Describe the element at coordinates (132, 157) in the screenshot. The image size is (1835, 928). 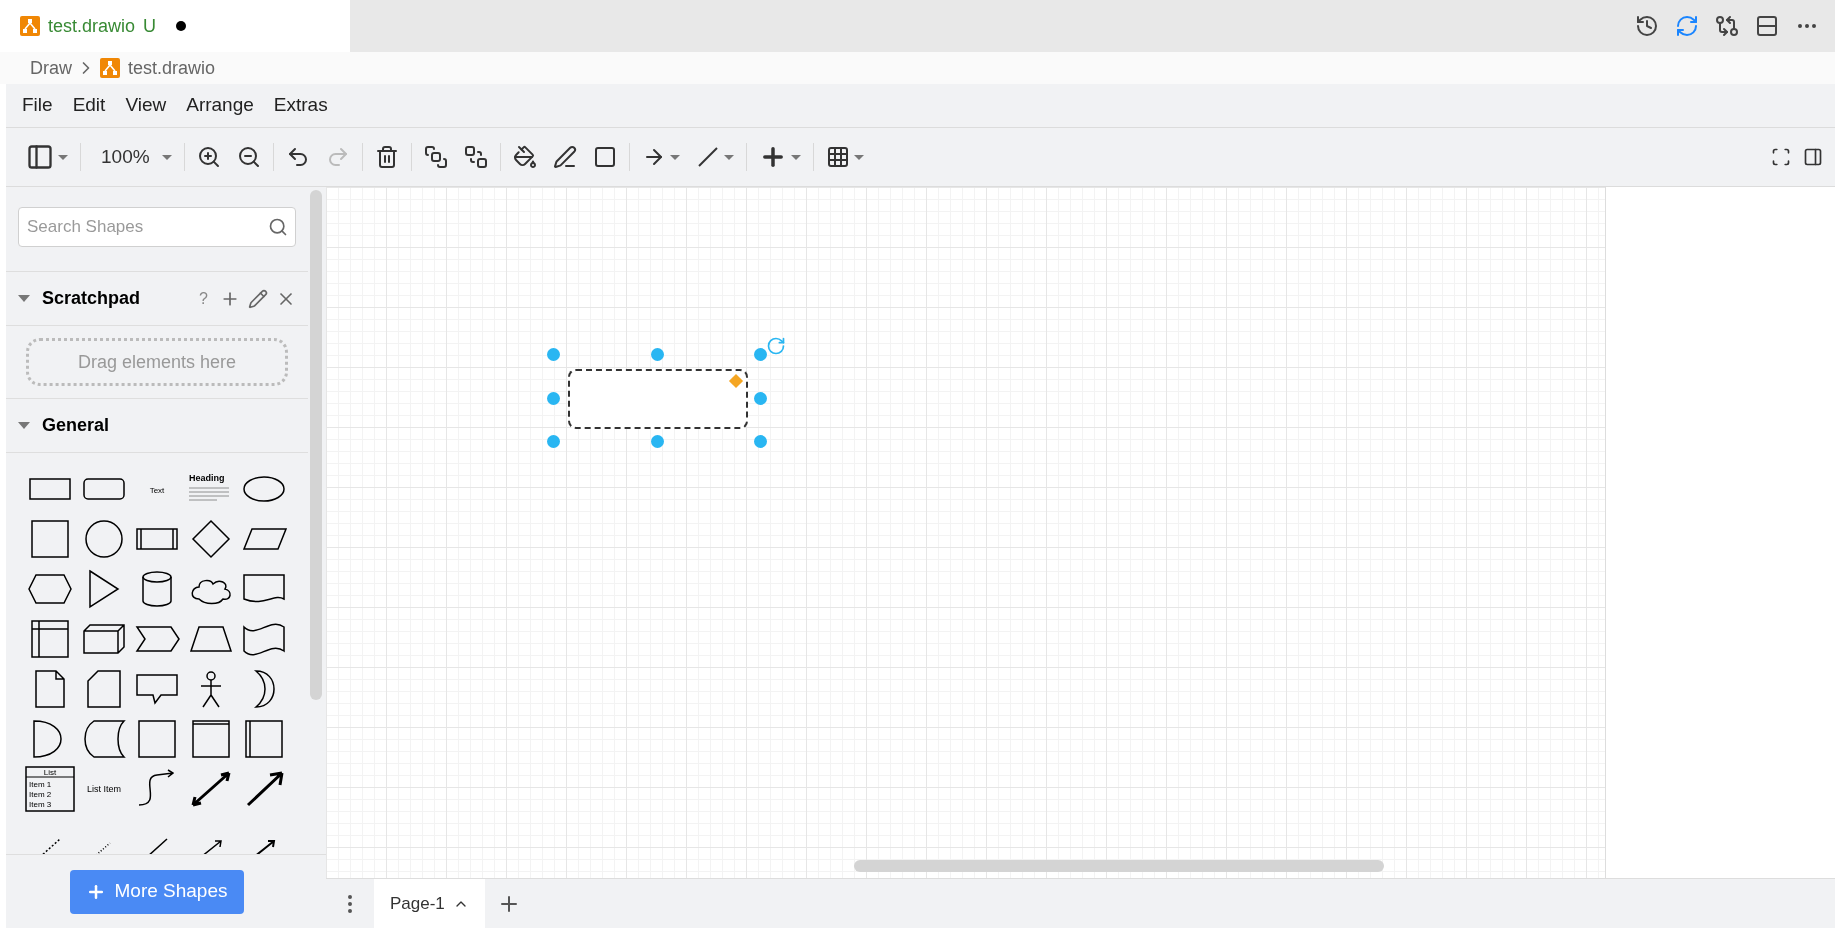
I see `zoom-dropdown: 100%` at that location.